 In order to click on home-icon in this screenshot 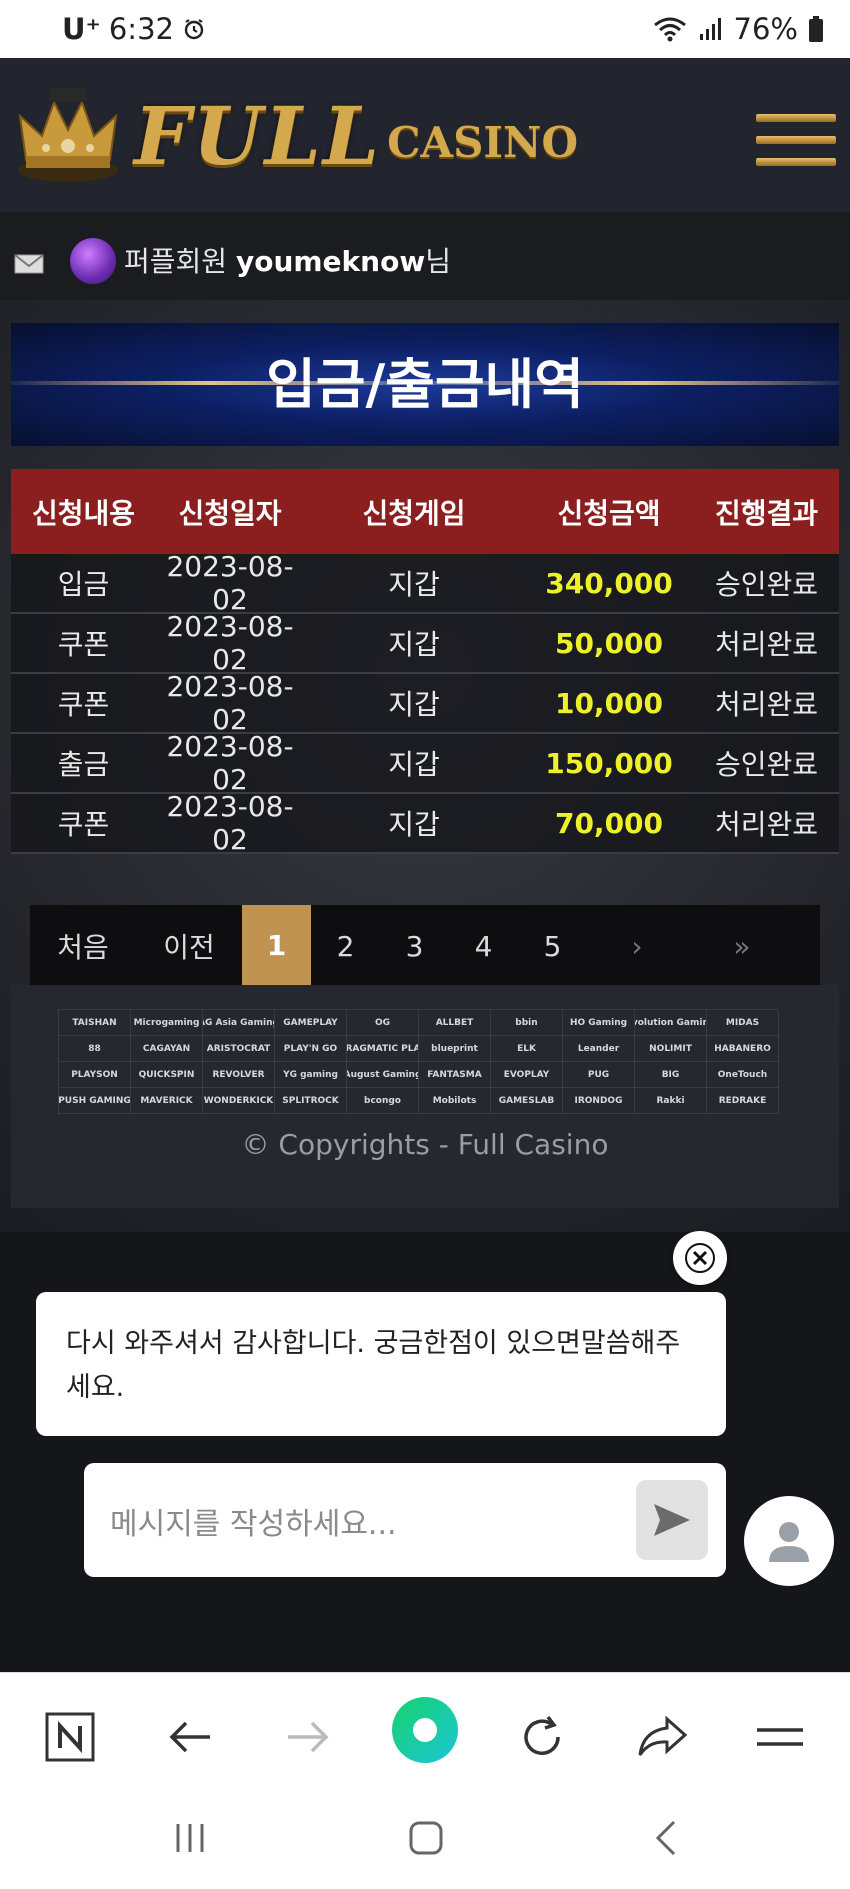, I will do `click(426, 1838)`.